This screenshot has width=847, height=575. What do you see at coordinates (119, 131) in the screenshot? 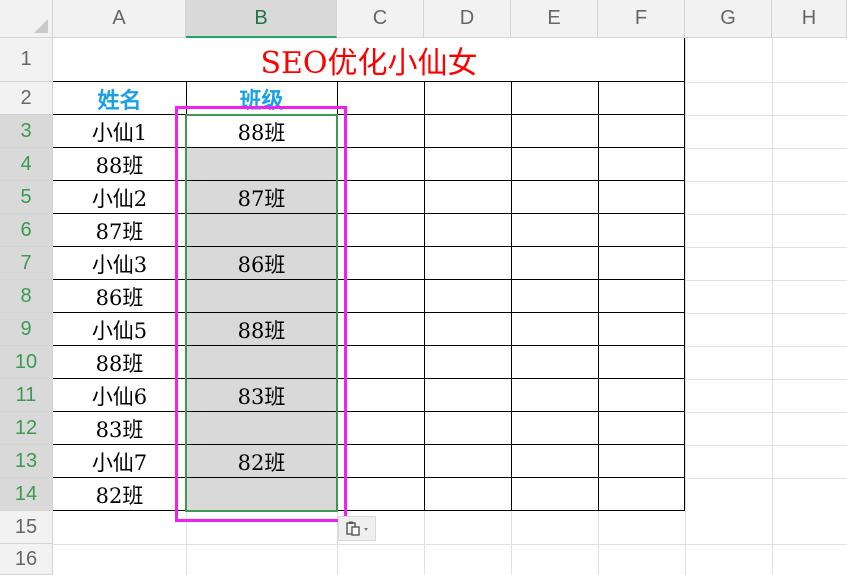
I see `cell-a3: 小仙1` at bounding box center [119, 131].